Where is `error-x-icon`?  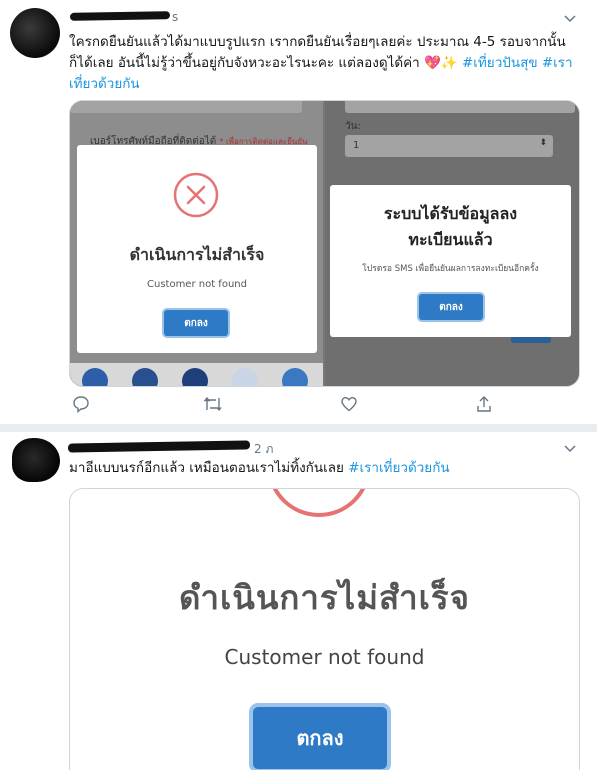
error-x-icon is located at coordinates (196, 195).